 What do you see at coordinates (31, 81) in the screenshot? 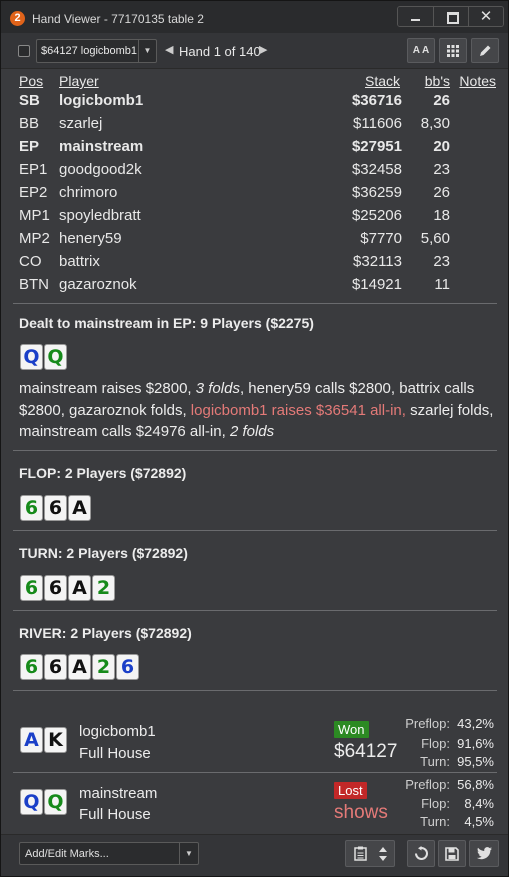
I see `header-pos: Pos` at bounding box center [31, 81].